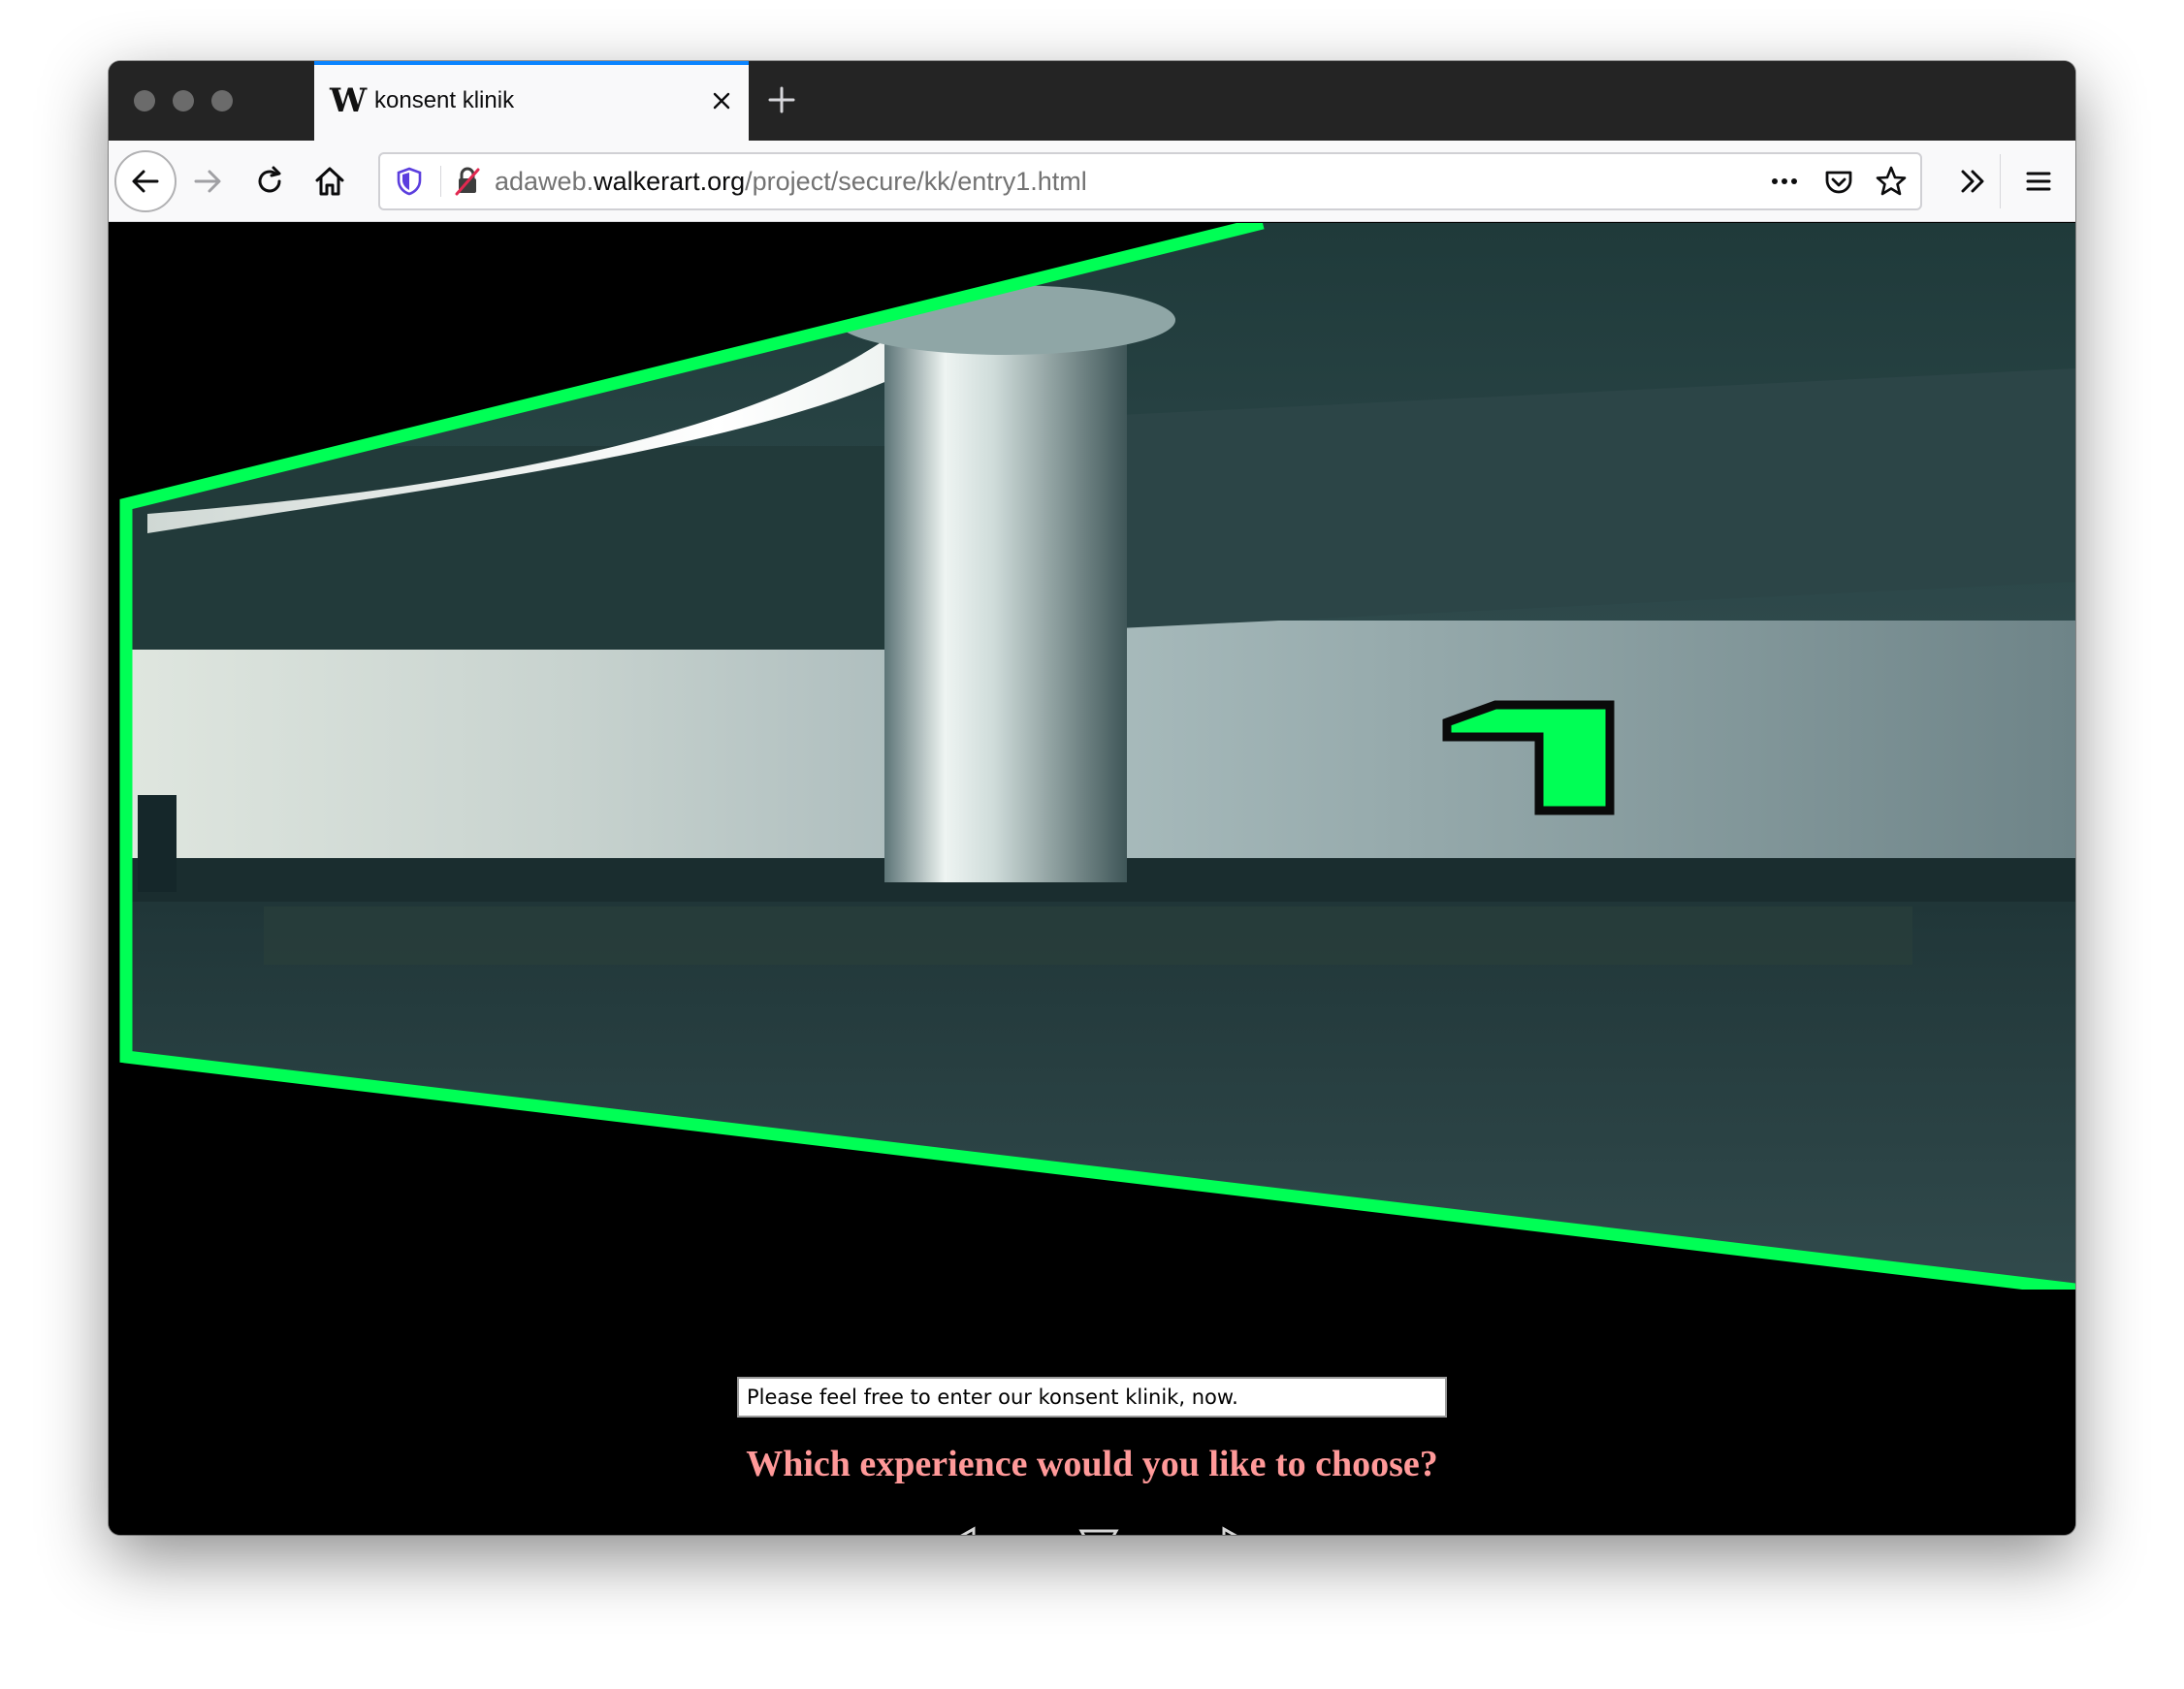 The width and height of the screenshot is (2184, 1689). Describe the element at coordinates (349, 100) in the screenshot. I see `tab-favicon: W` at that location.